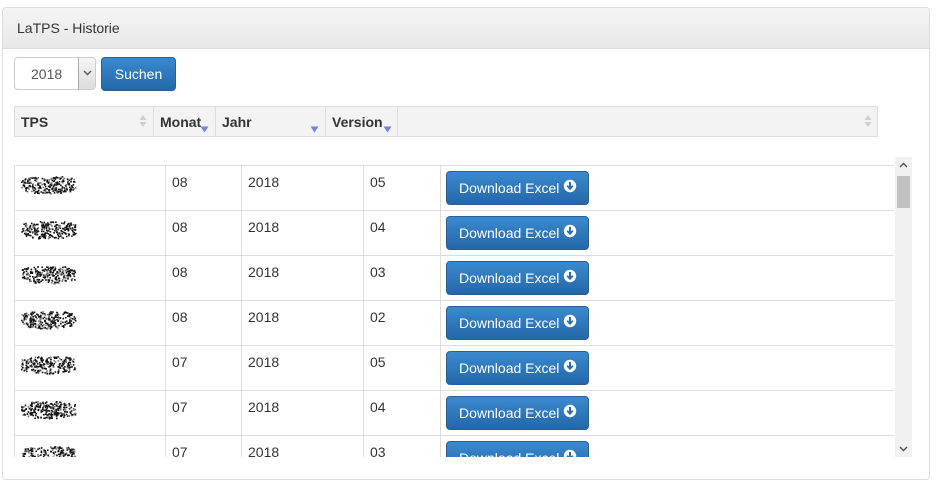  I want to click on table-row: 07 2018 05 Download Excel, so click(454, 368).